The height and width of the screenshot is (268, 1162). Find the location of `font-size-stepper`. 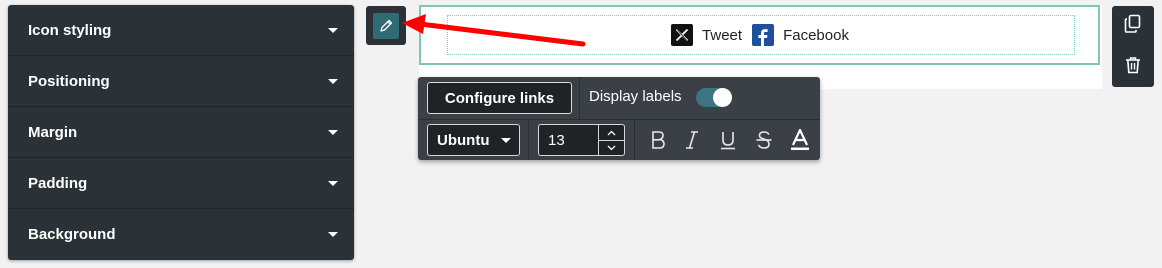

font-size-stepper is located at coordinates (581, 140).